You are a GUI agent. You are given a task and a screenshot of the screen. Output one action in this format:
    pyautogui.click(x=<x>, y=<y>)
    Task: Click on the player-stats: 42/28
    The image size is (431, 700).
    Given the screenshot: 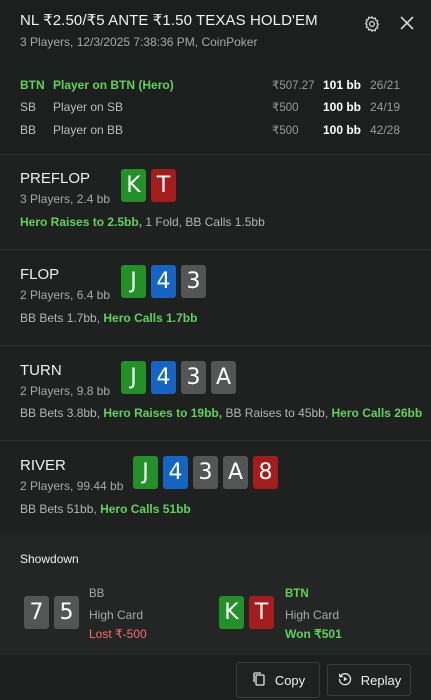 What is the action you would take?
    pyautogui.click(x=385, y=130)
    